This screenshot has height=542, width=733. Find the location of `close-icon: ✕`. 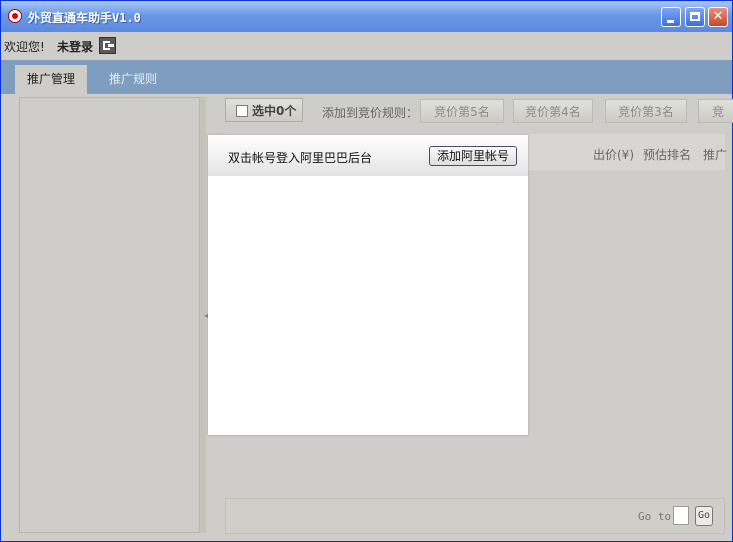

close-icon: ✕ is located at coordinates (718, 16).